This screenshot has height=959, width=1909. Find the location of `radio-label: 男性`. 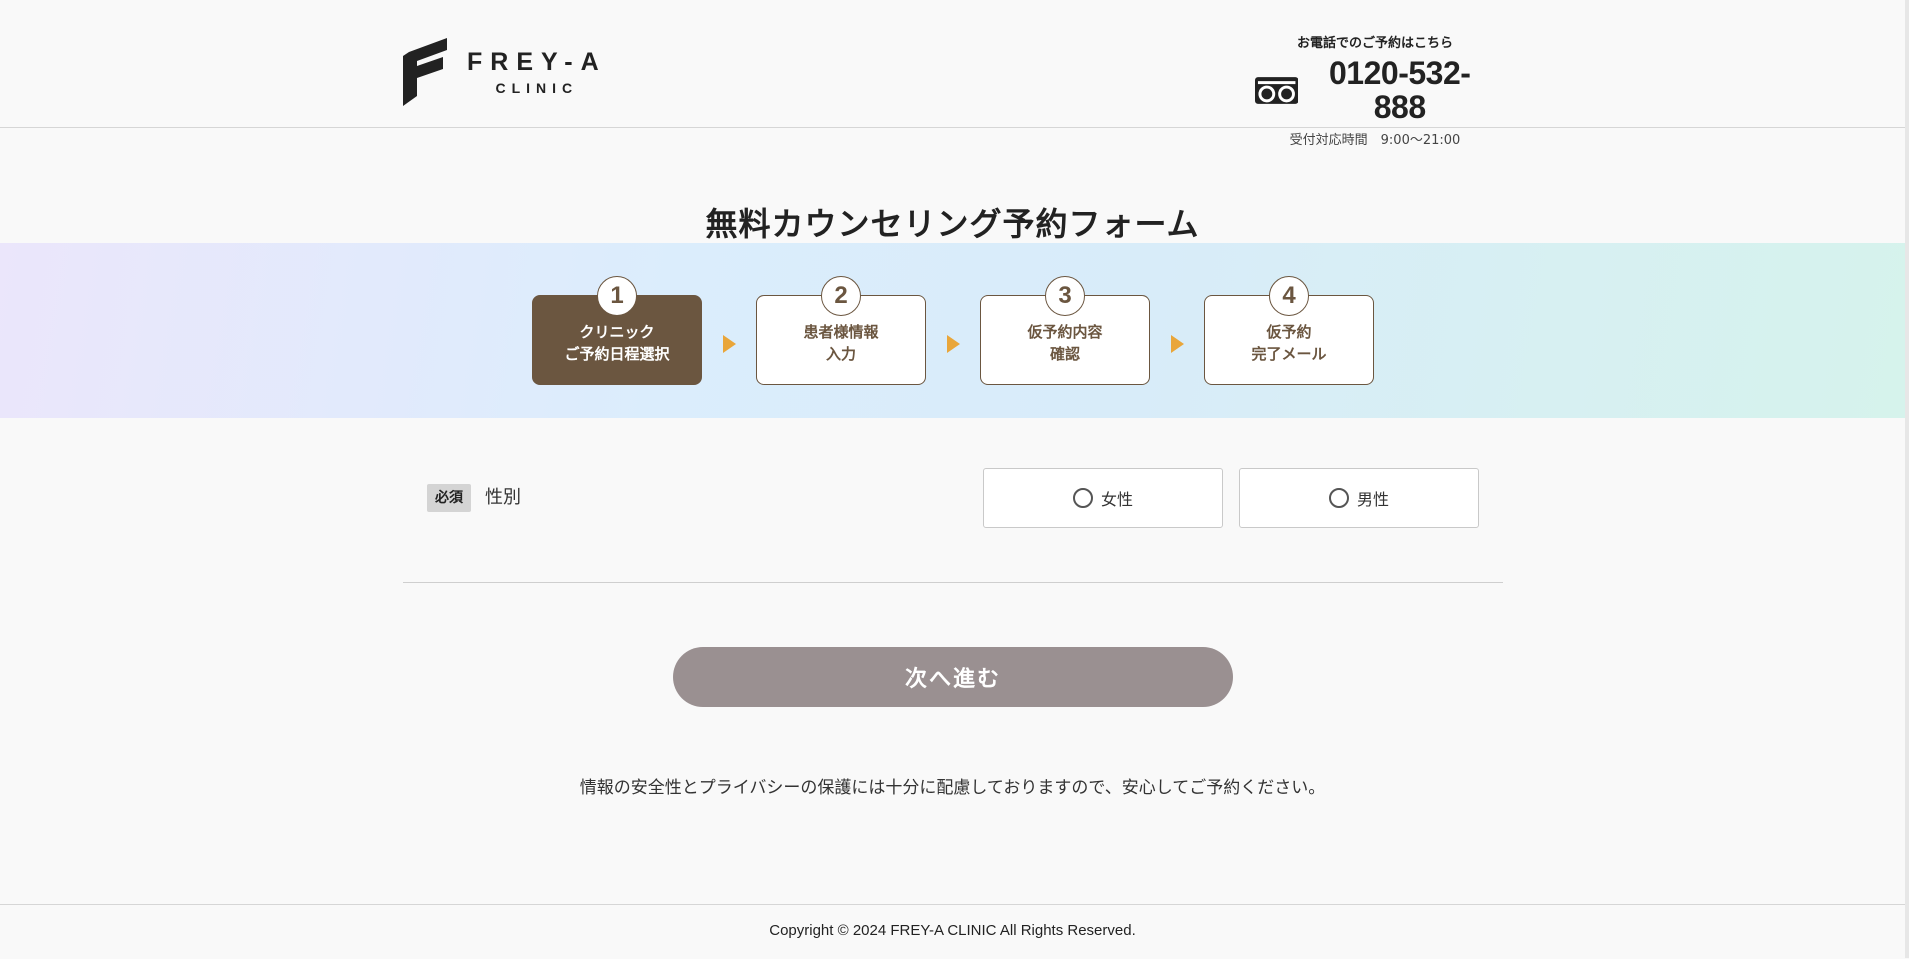

radio-label: 男性 is located at coordinates (1372, 499).